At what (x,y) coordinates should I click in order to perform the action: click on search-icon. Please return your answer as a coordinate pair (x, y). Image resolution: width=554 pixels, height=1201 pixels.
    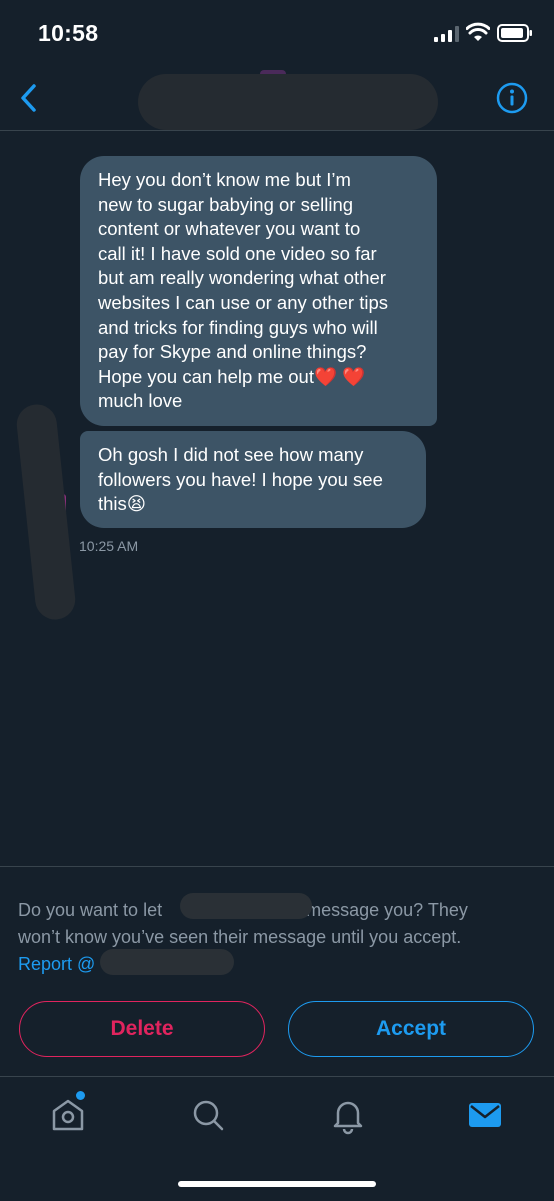
    Looking at the image, I should click on (208, 1115).